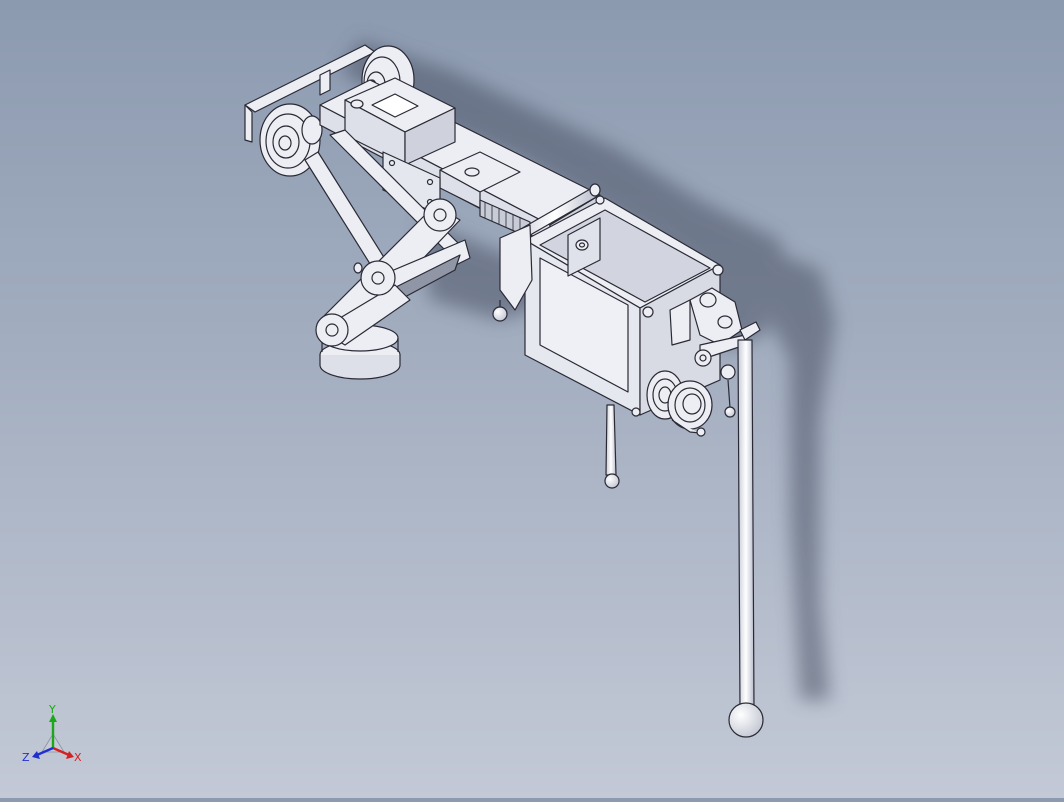  What do you see at coordinates (690, 408) in the screenshot?
I see `handwheel` at bounding box center [690, 408].